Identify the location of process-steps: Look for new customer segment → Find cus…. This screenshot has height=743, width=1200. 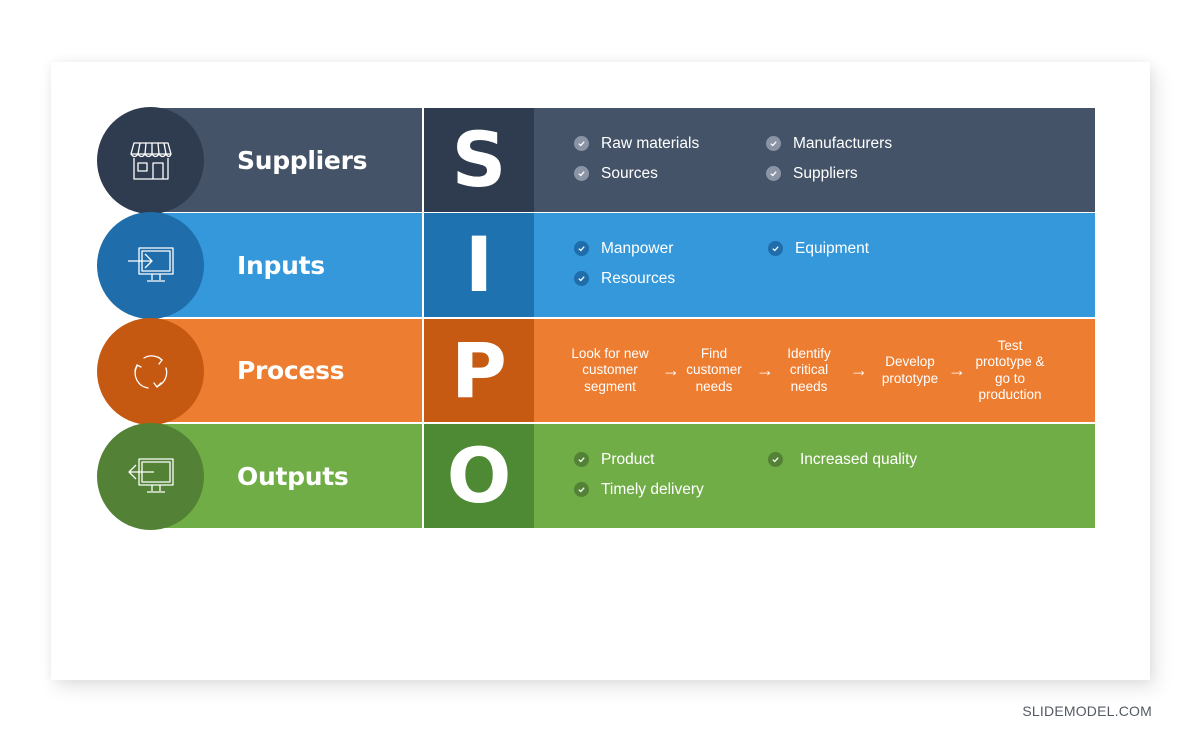
(806, 370).